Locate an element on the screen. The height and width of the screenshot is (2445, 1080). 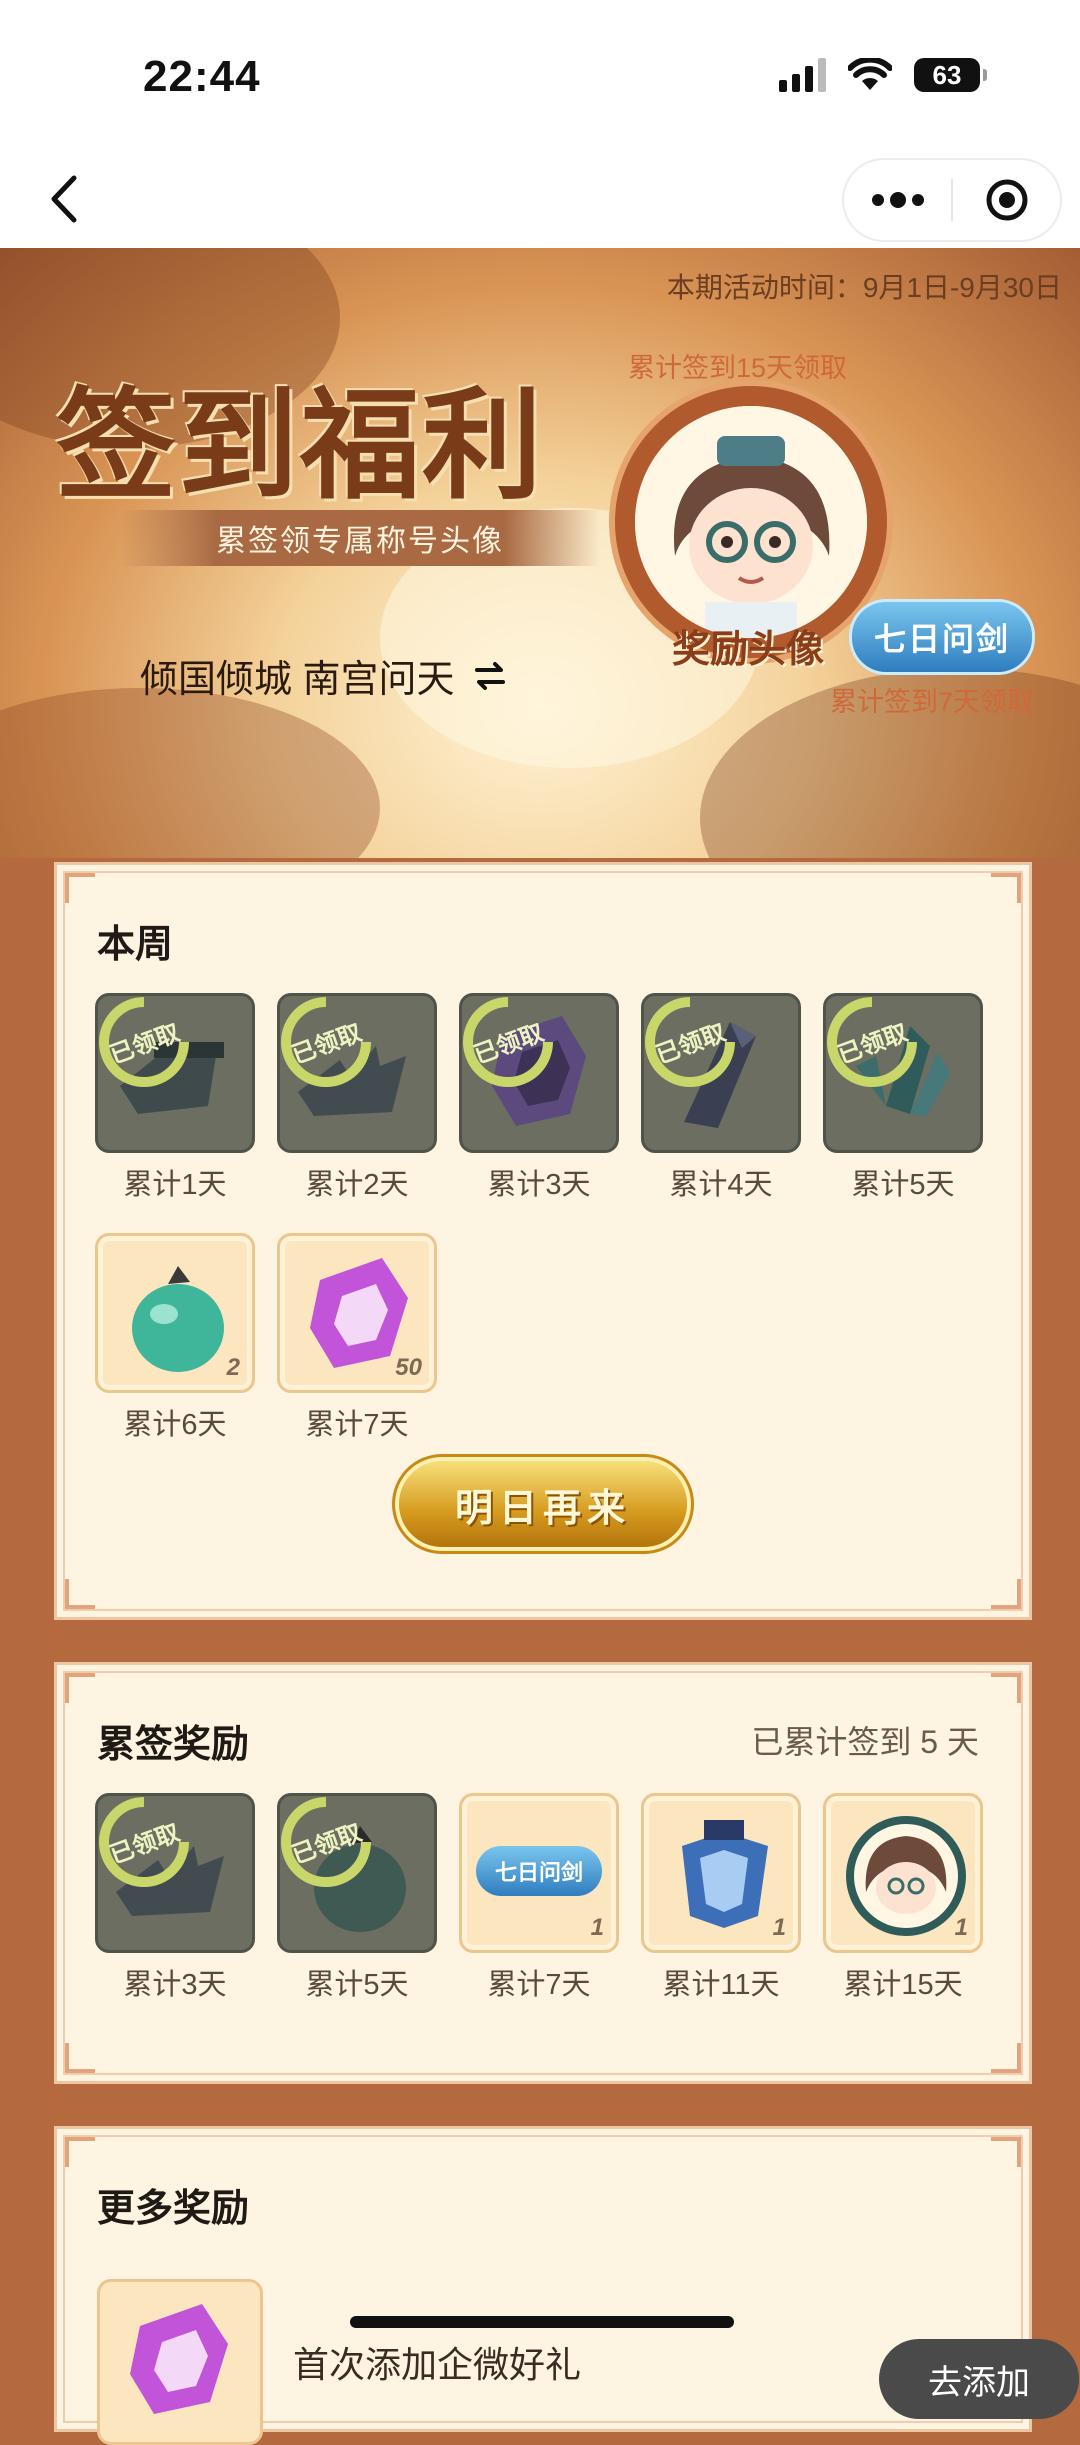
reward-item: 已领取 累计2天 is located at coordinates (357, 1098).